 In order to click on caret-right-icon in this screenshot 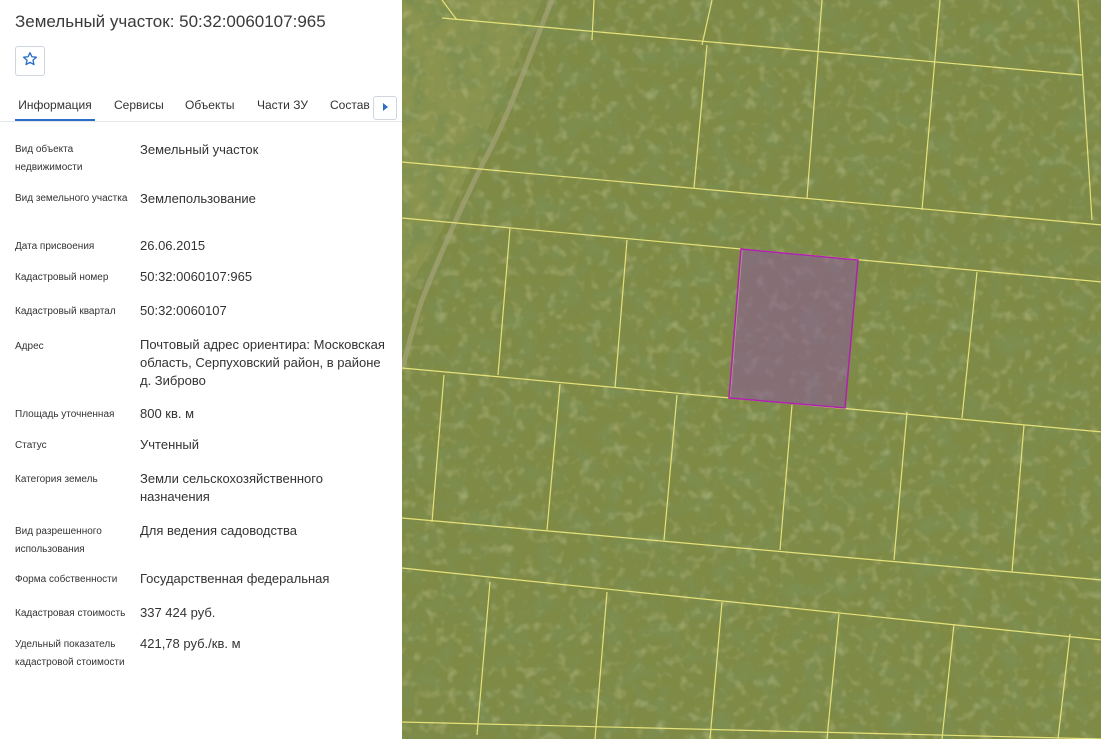, I will do `click(385, 108)`.